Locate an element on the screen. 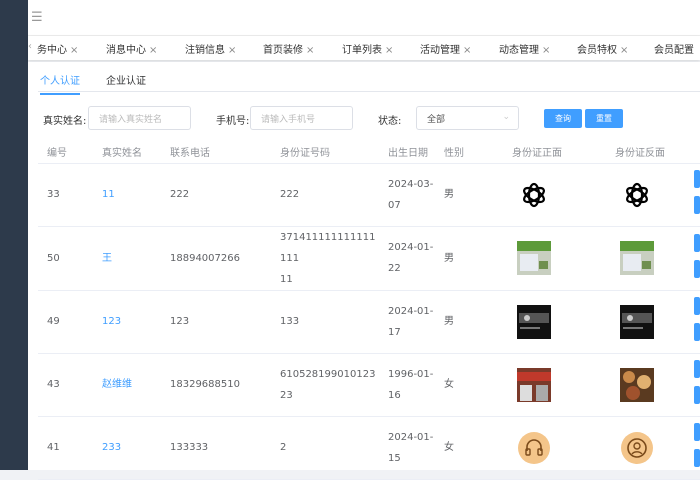 This screenshot has width=700, height=480. cell-name-link: 11 is located at coordinates (127, 195).